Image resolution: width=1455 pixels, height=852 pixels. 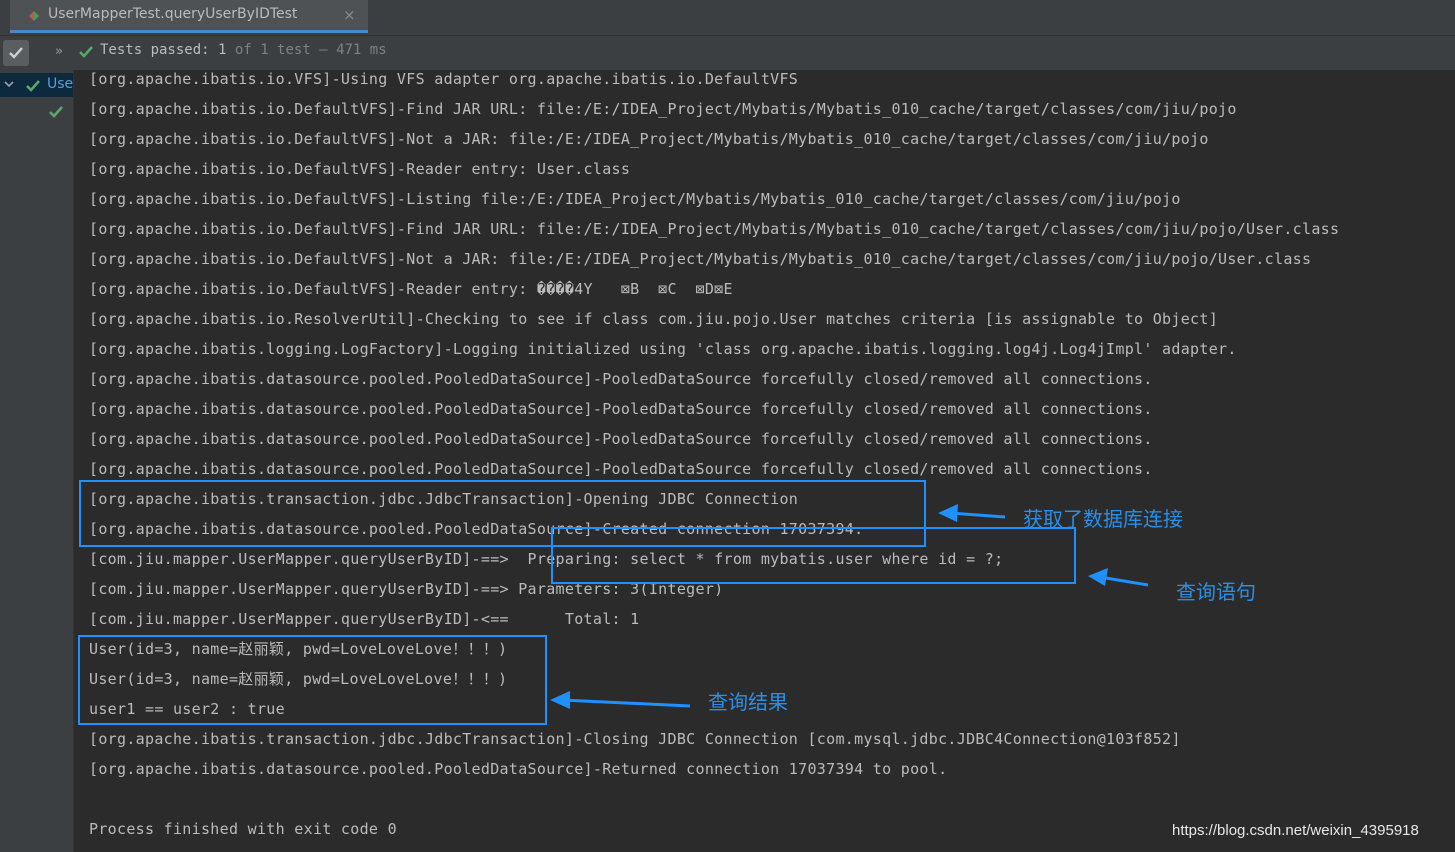 I want to click on arrow-connection, so click(x=972, y=513).